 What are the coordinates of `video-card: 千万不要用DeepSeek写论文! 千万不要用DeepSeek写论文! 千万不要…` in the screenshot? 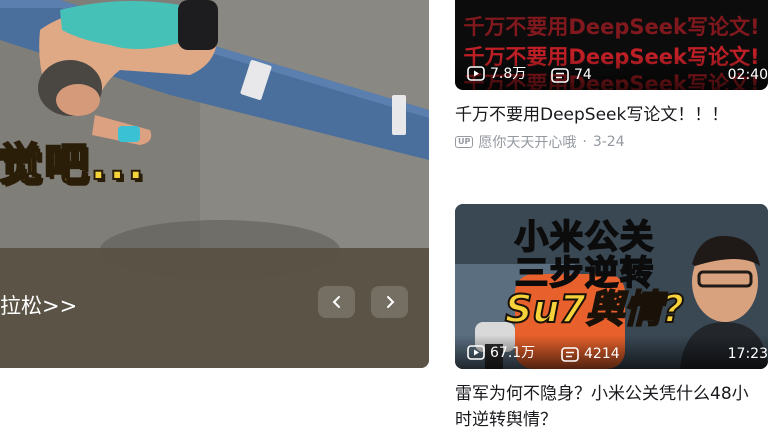 It's located at (611, 76).